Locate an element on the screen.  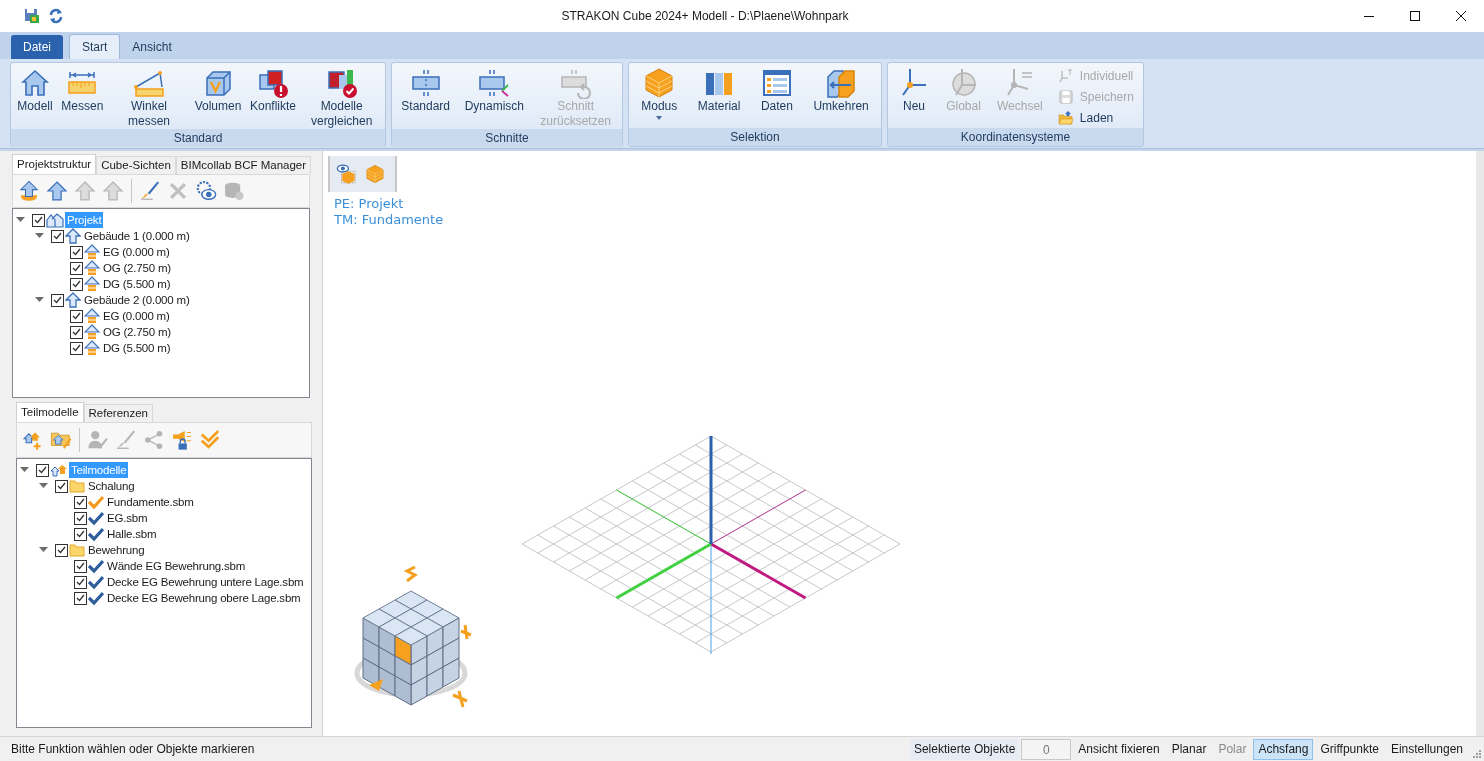
group-label: Schnitte is located at coordinates (507, 138).